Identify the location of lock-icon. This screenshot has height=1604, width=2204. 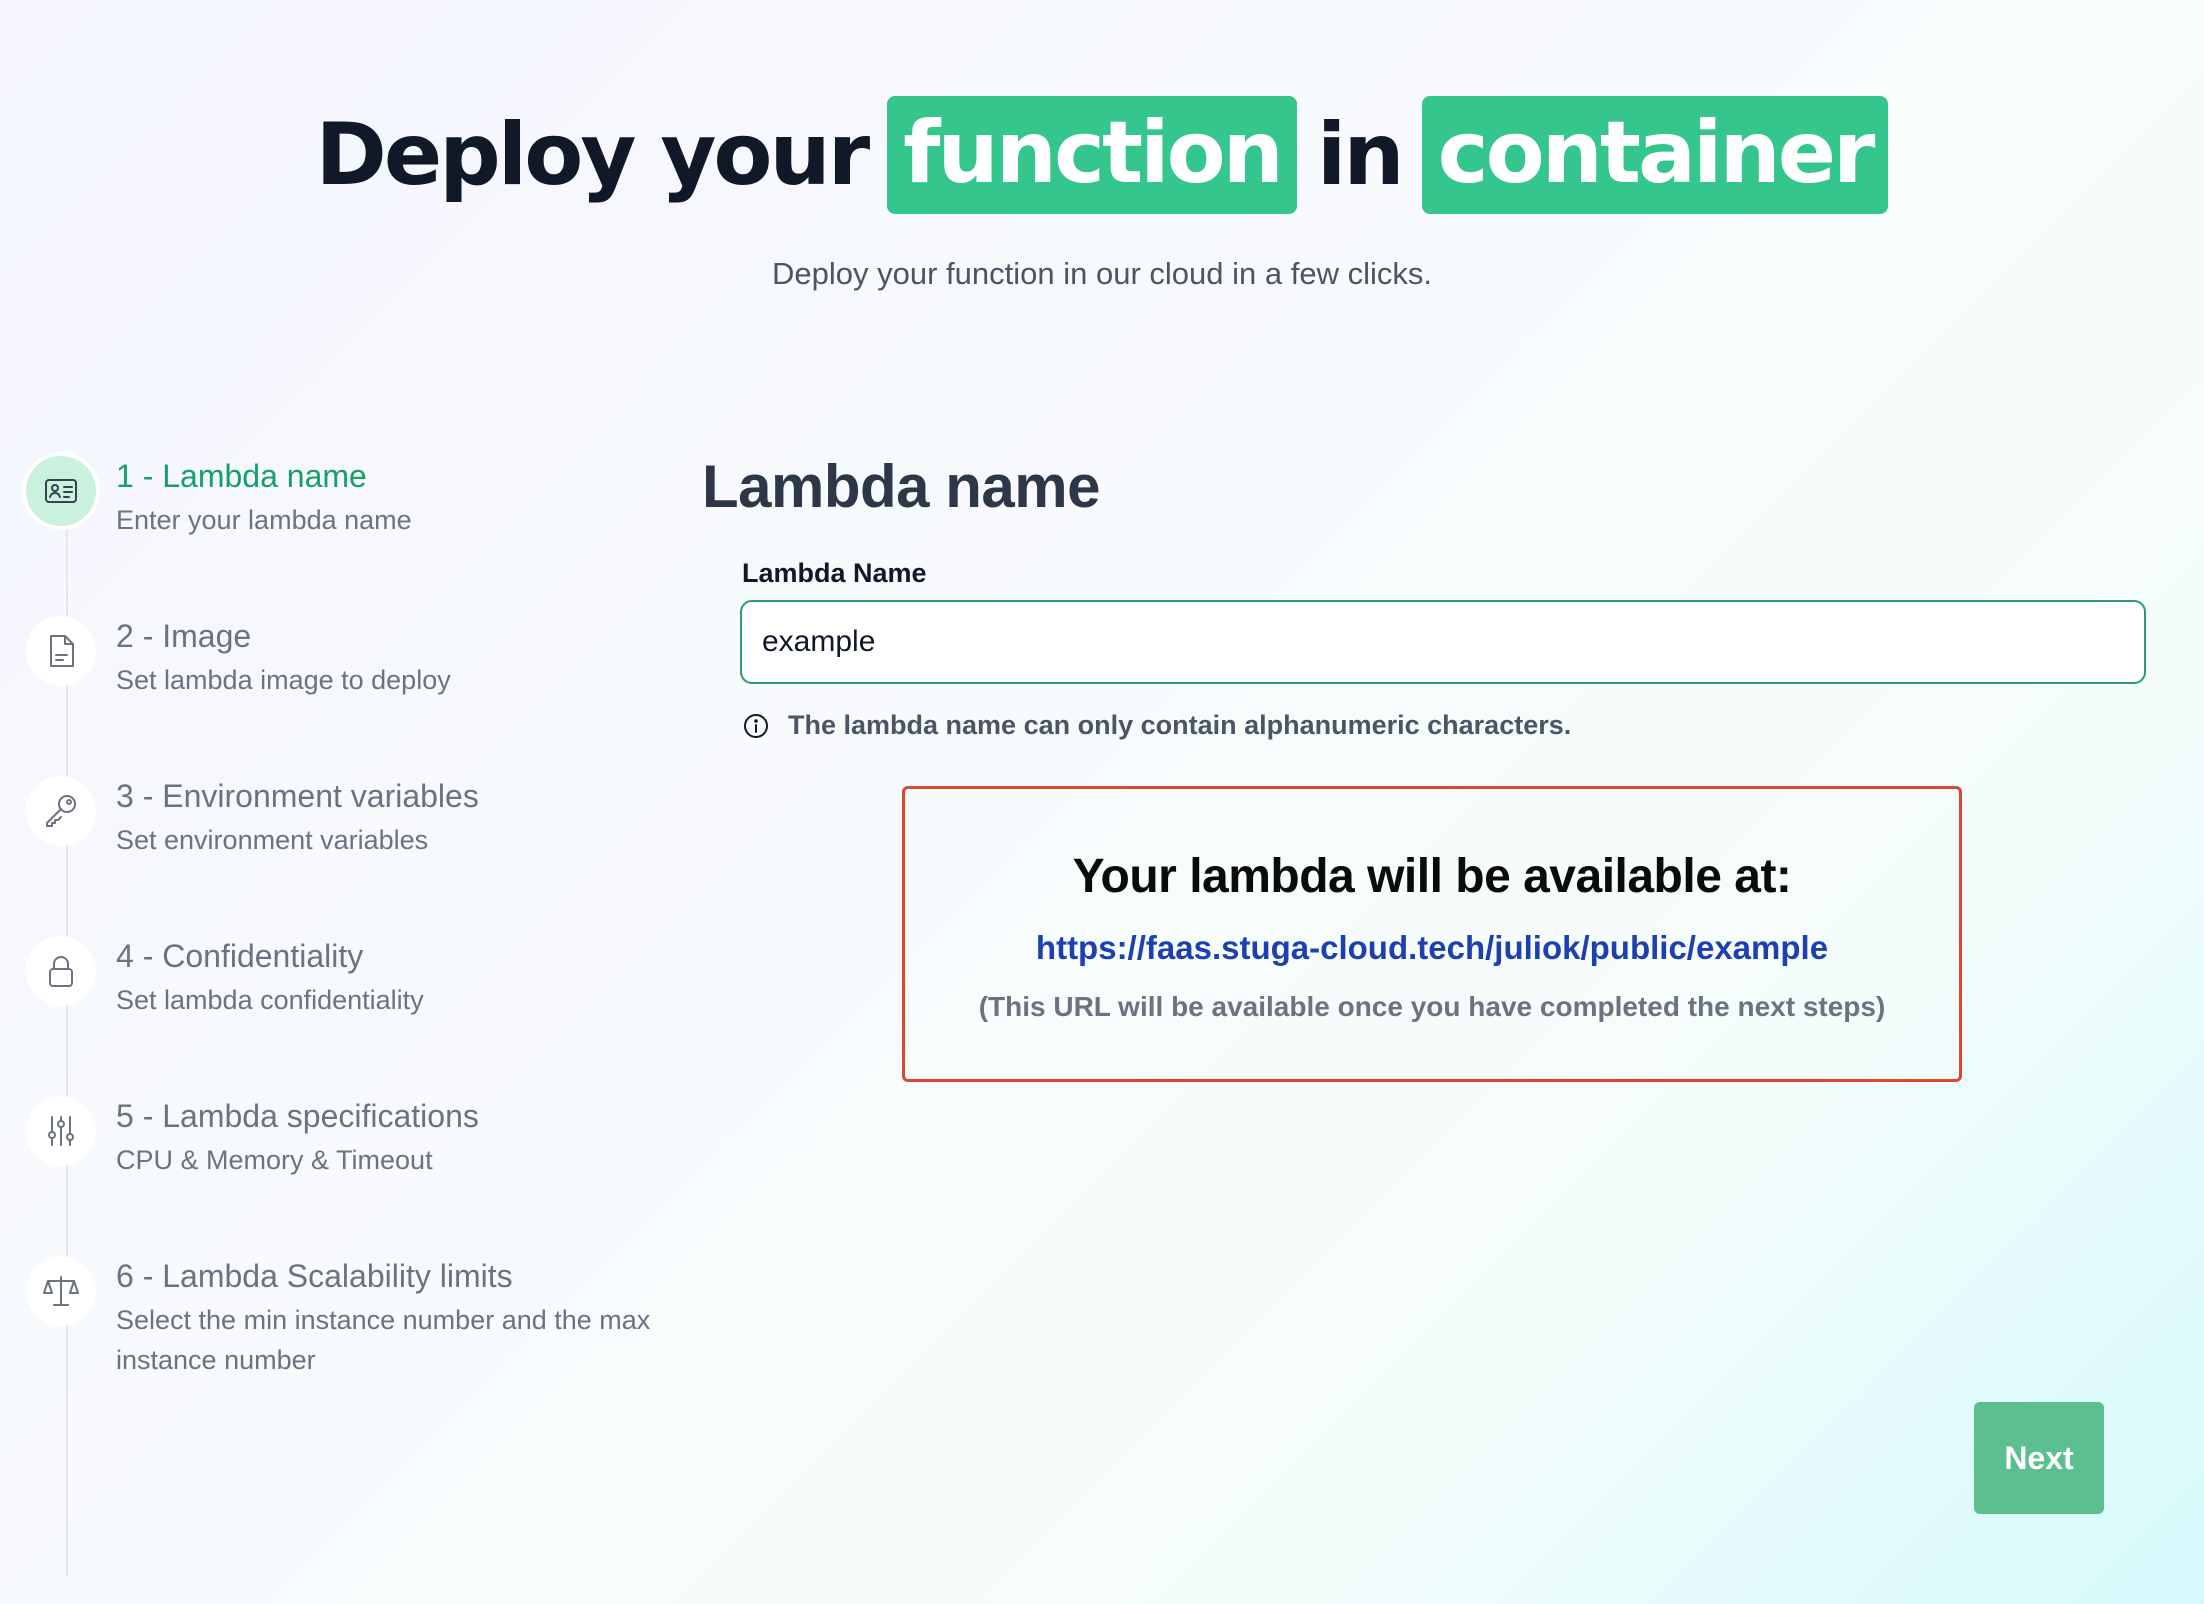
(61, 971).